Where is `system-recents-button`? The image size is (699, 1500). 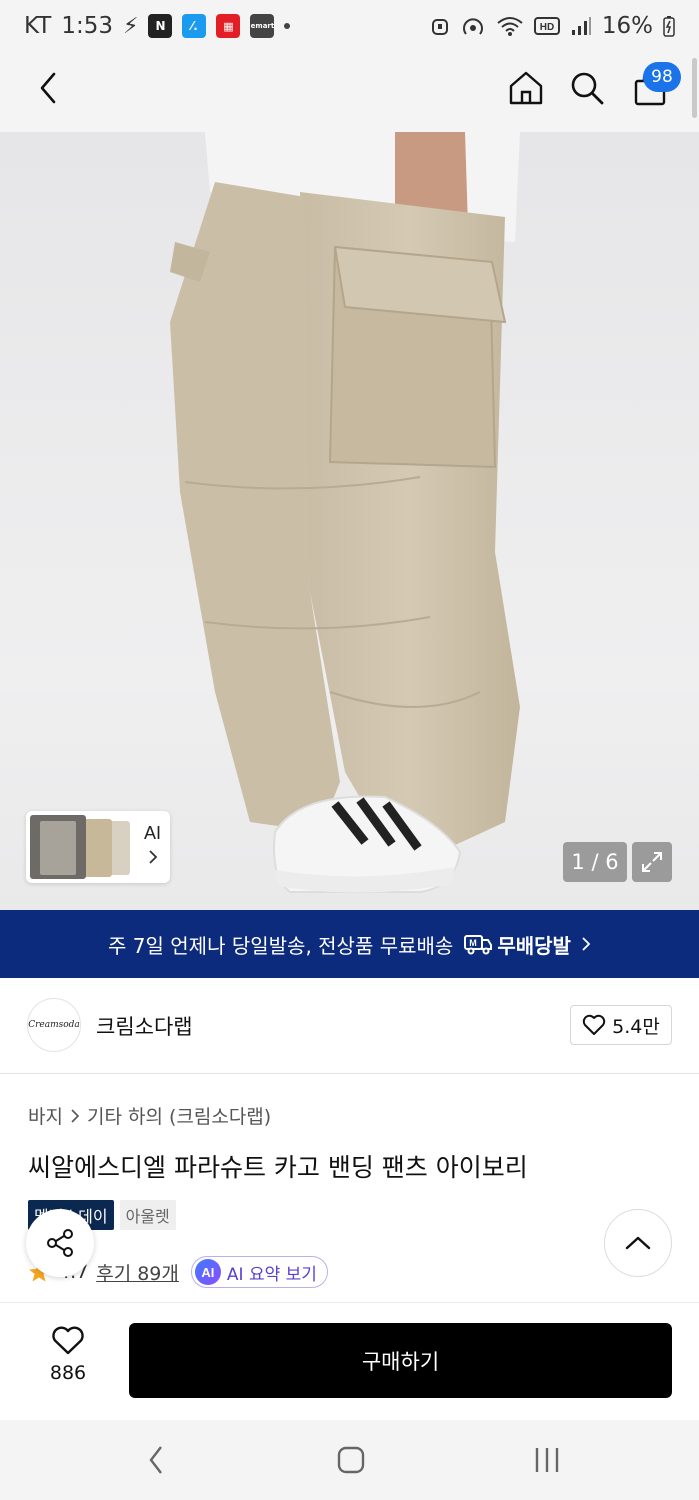
system-recents-button is located at coordinates (547, 1460).